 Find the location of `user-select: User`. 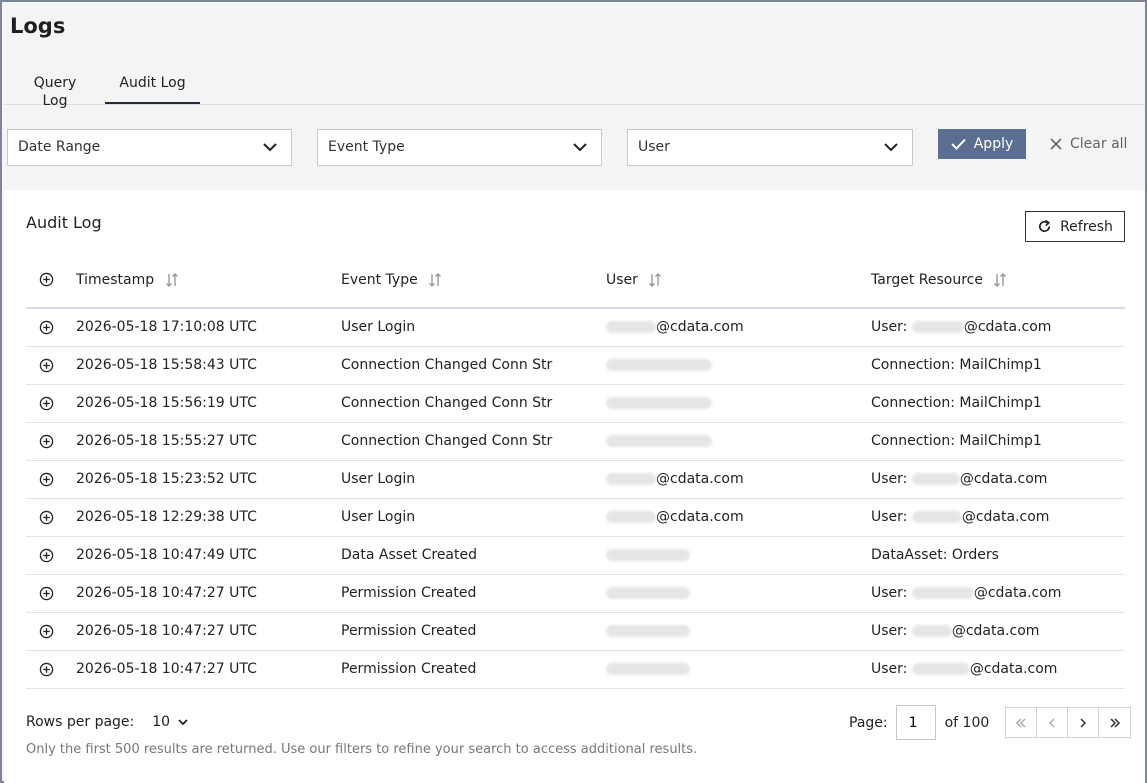

user-select: User is located at coordinates (770, 147).